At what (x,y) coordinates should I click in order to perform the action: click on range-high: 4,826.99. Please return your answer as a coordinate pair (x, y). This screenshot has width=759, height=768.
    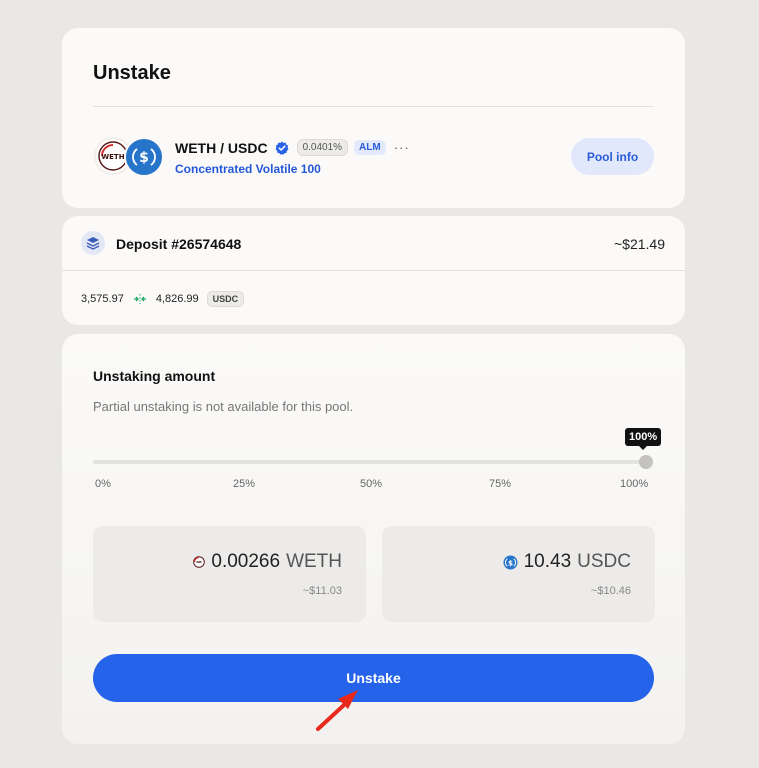
    Looking at the image, I should click on (177, 299).